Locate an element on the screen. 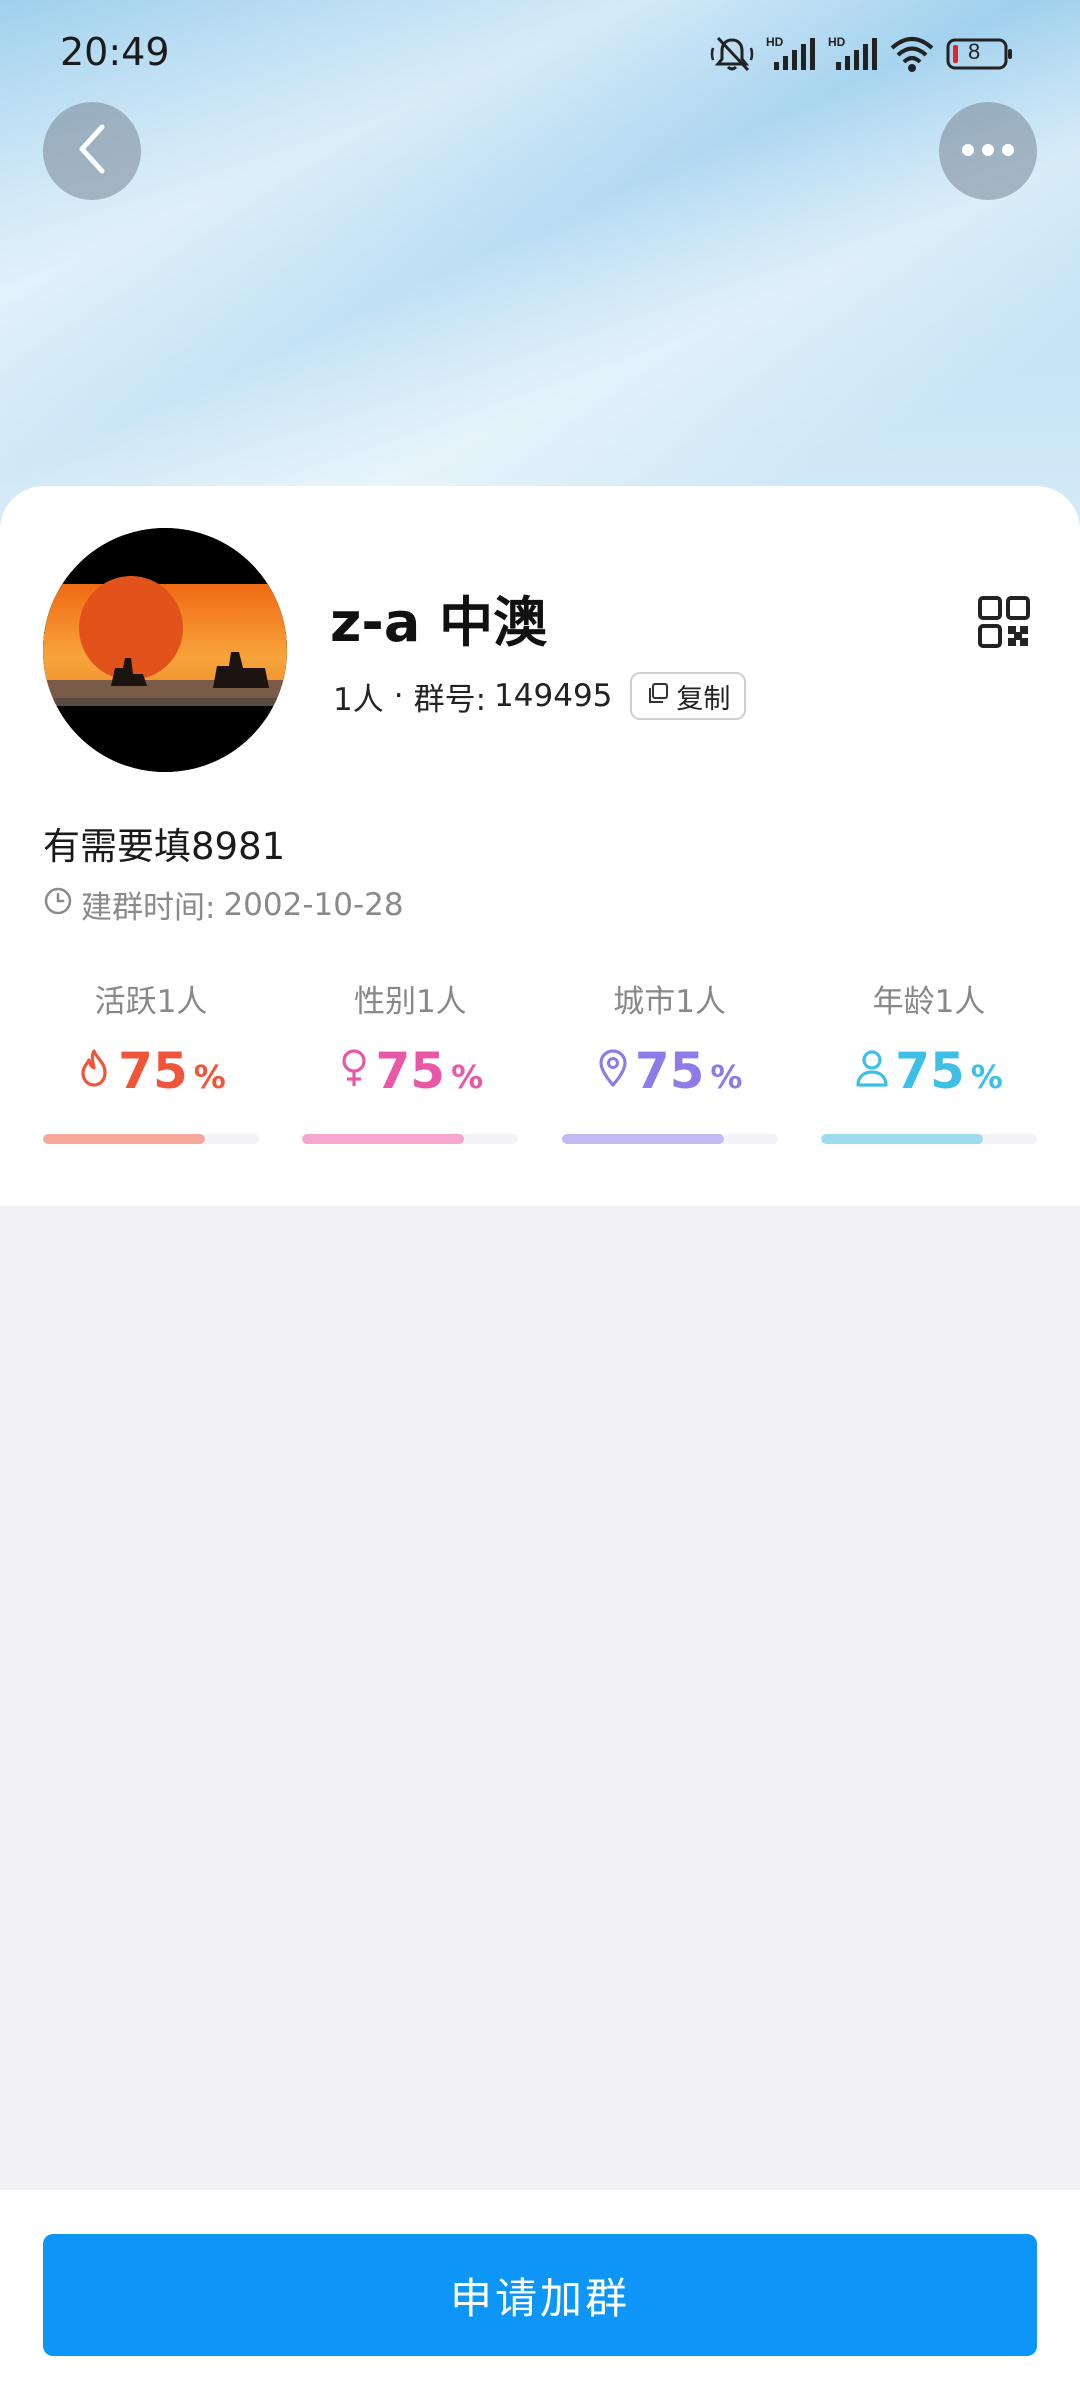 The image size is (1080, 2400). chevron-left-icon is located at coordinates (92, 151).